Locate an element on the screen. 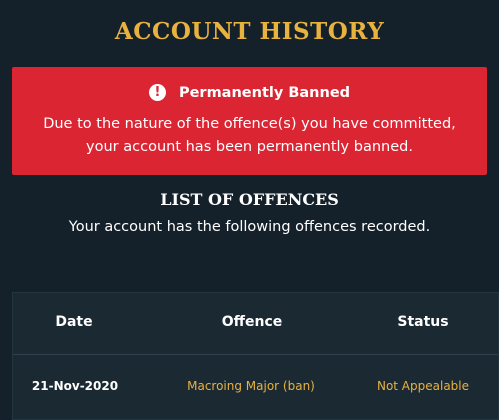 The height and width of the screenshot is (420, 499). column-header-status: Status is located at coordinates (423, 322).